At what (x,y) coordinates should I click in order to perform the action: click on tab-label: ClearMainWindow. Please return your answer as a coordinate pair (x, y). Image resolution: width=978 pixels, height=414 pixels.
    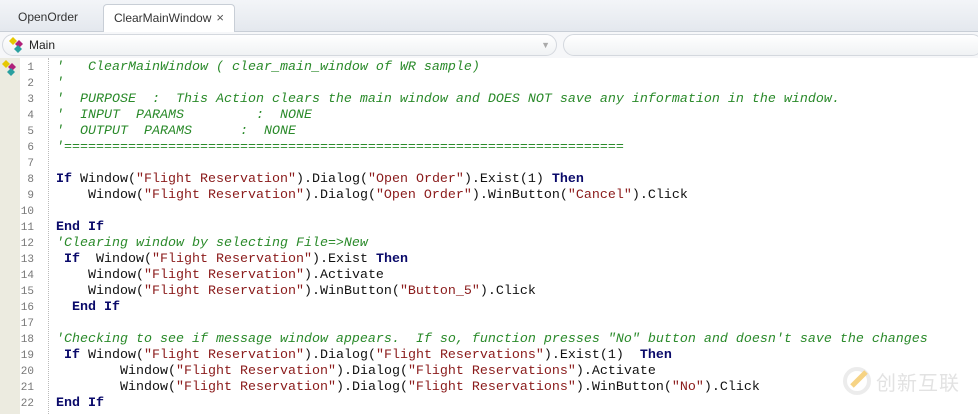
    Looking at the image, I should click on (163, 18).